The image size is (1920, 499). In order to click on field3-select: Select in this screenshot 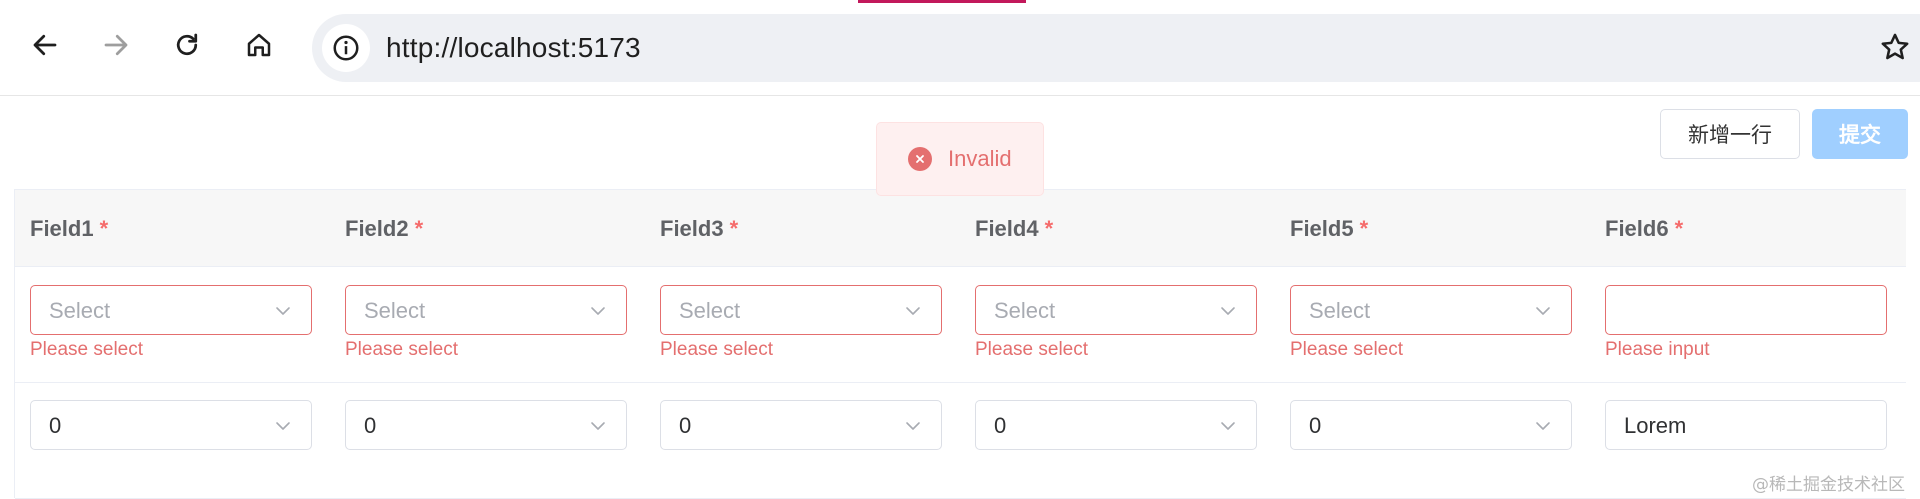, I will do `click(801, 310)`.